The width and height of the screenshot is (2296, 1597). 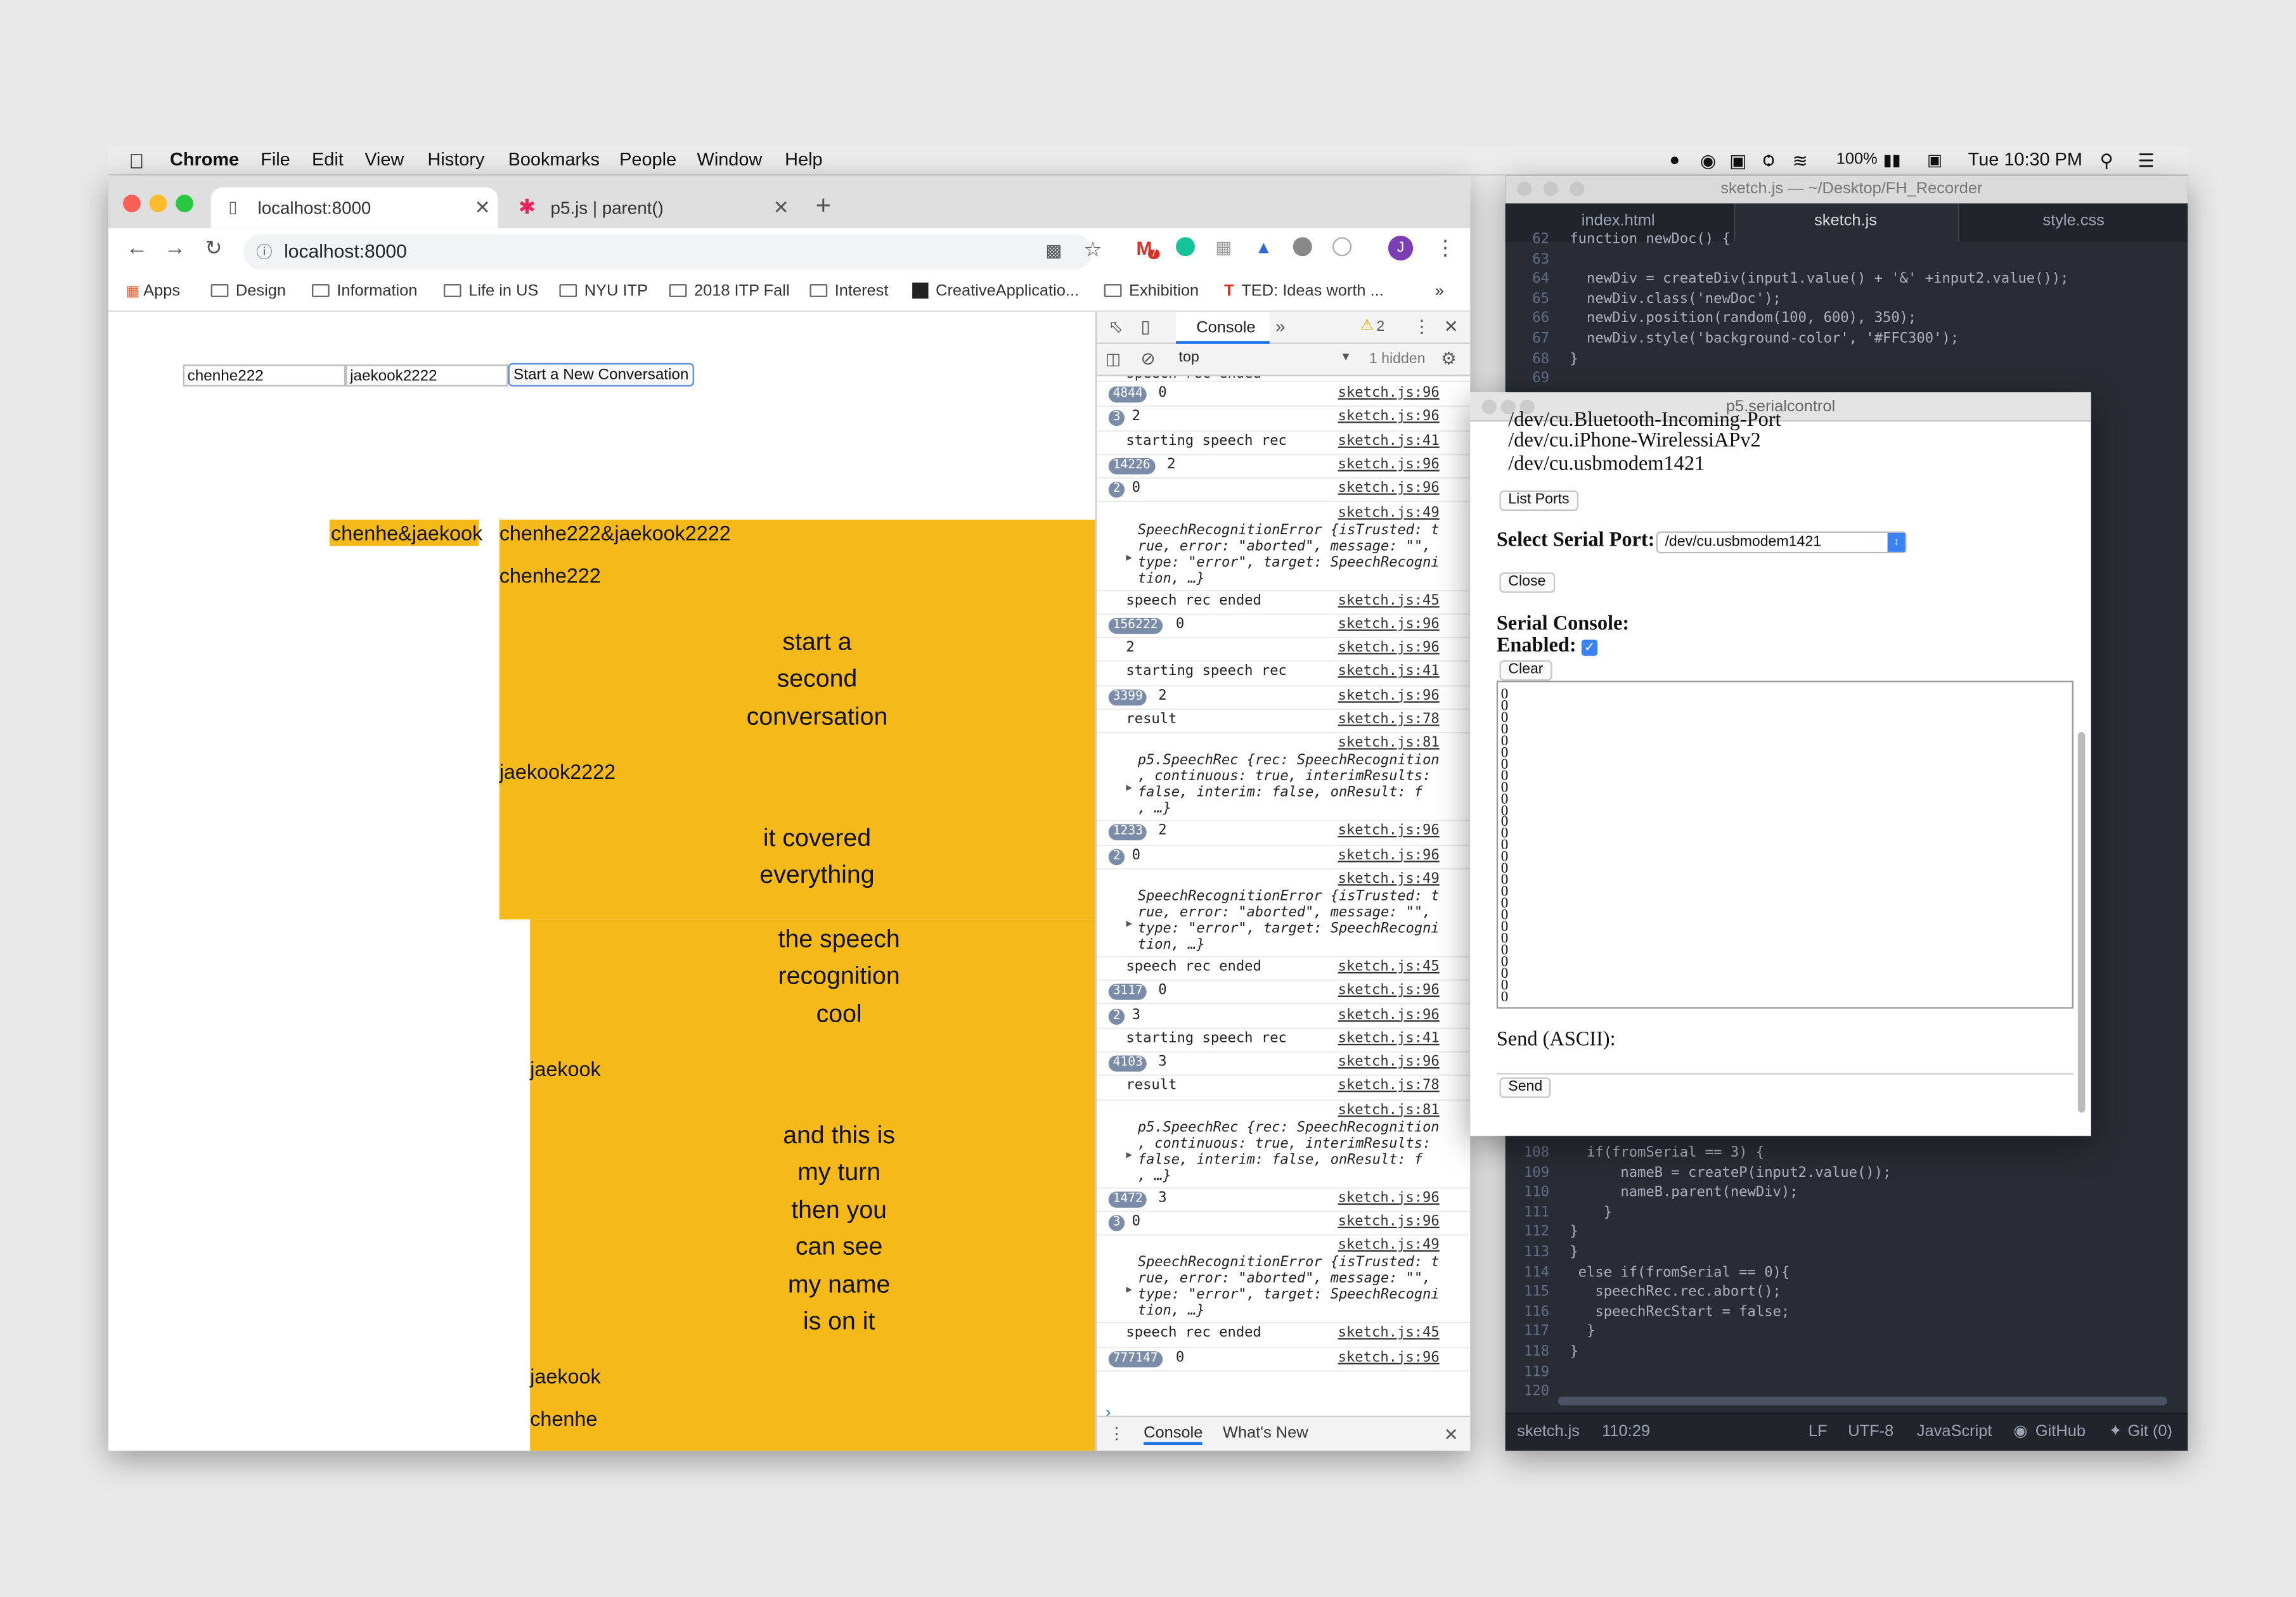 What do you see at coordinates (456, 160) in the screenshot?
I see `menu-history: History` at bounding box center [456, 160].